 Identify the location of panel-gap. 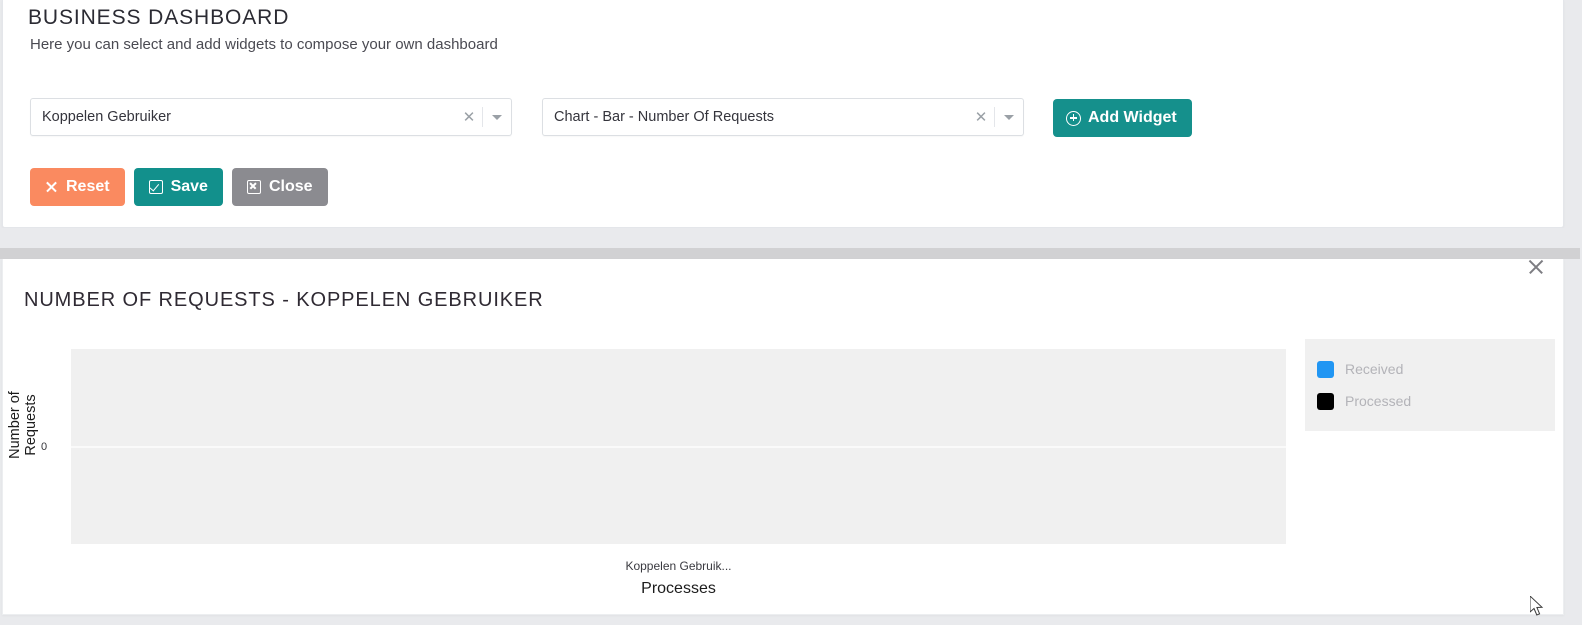
(791, 238).